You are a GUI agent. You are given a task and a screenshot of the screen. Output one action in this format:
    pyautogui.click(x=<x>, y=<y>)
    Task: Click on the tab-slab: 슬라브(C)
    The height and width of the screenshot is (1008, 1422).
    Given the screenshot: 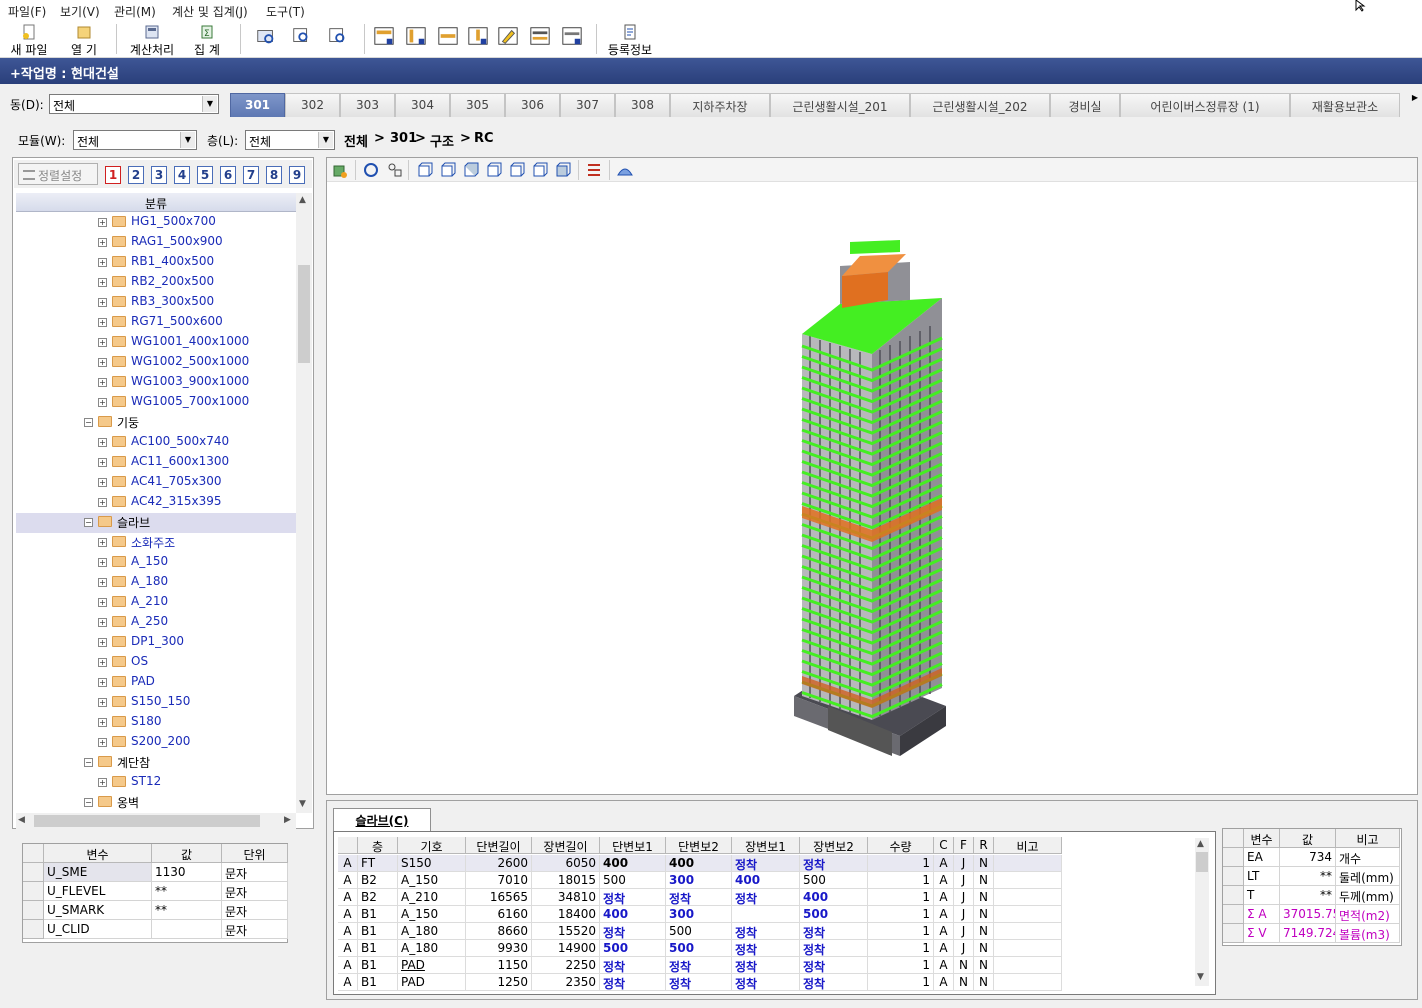 What is the action you would take?
    pyautogui.click(x=382, y=820)
    